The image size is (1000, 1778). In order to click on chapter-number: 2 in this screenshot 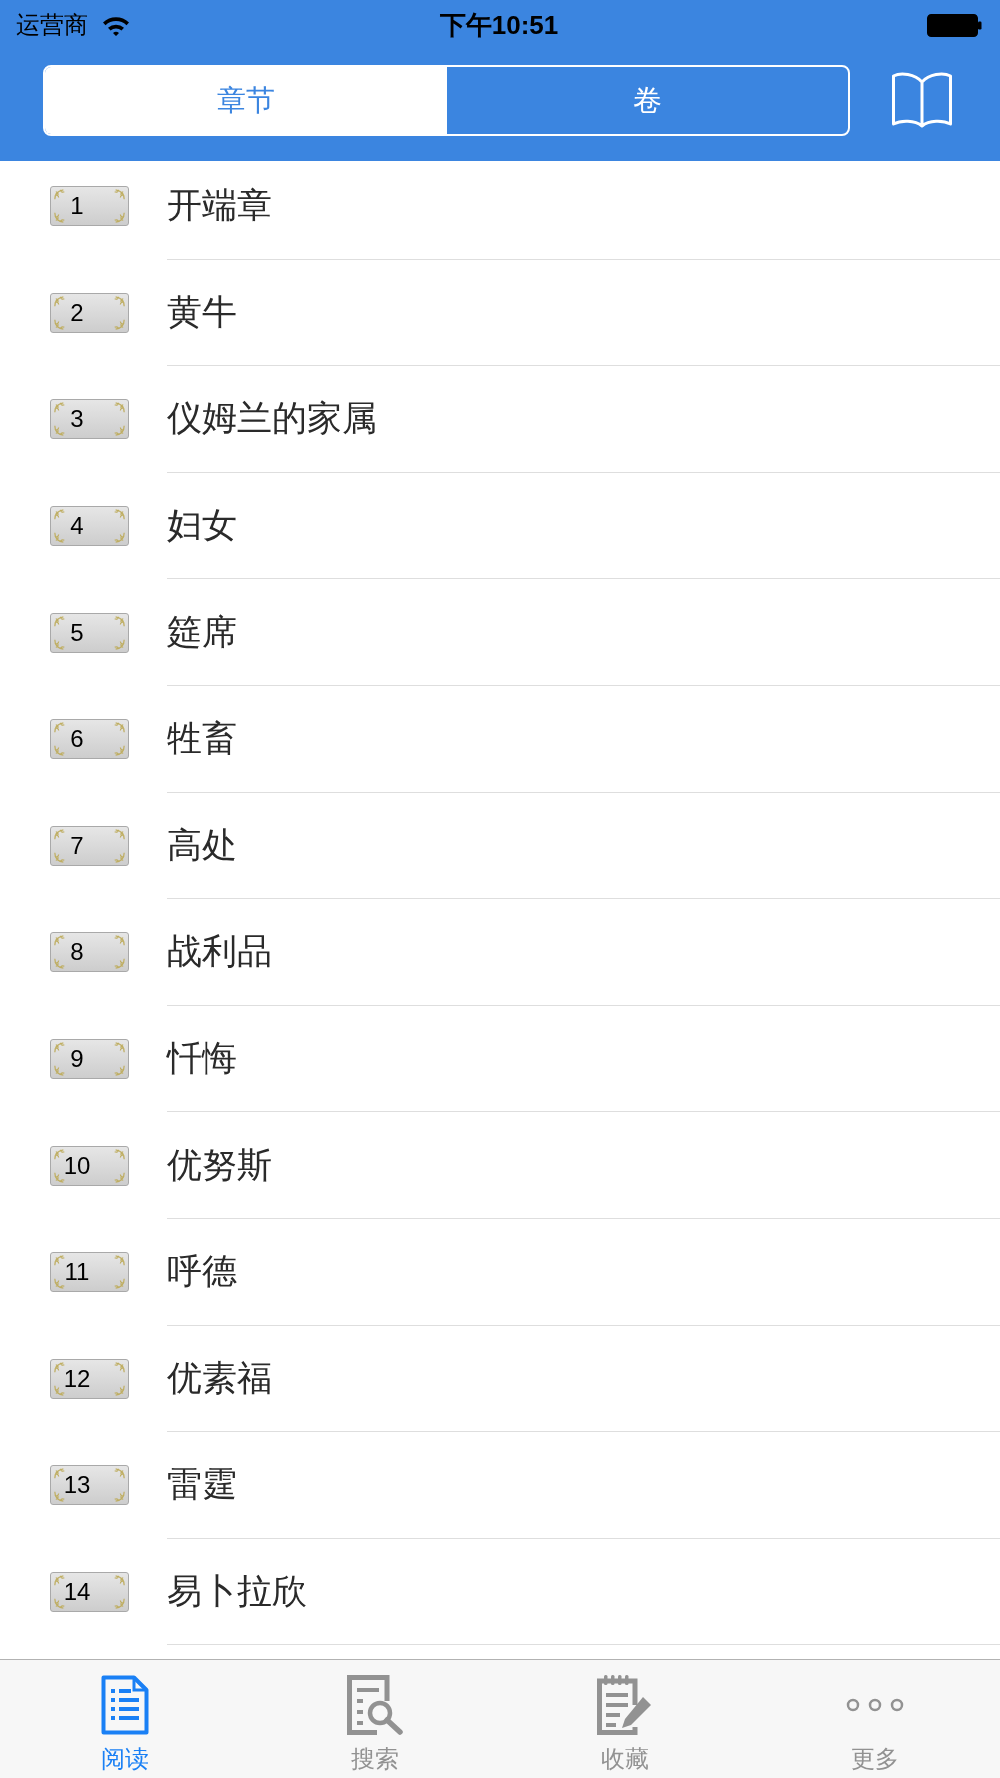, I will do `click(89, 312)`.